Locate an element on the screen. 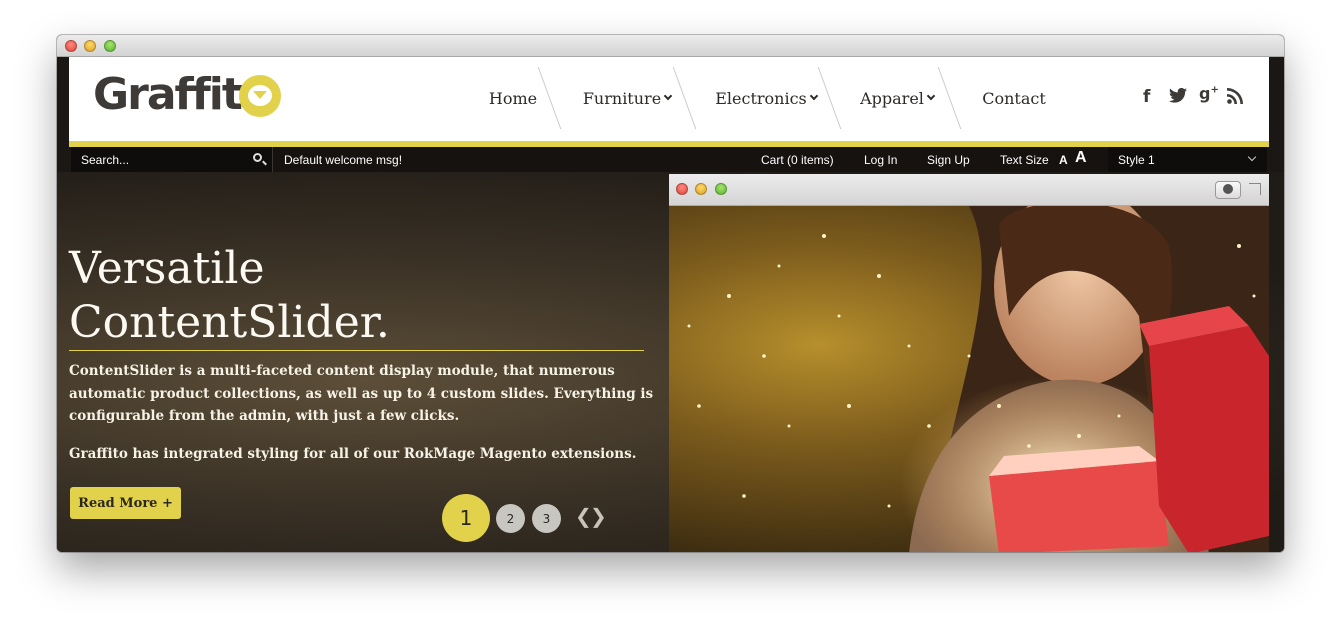 This screenshot has width=1341, height=631. nav-furniture-label: Furniture is located at coordinates (622, 98).